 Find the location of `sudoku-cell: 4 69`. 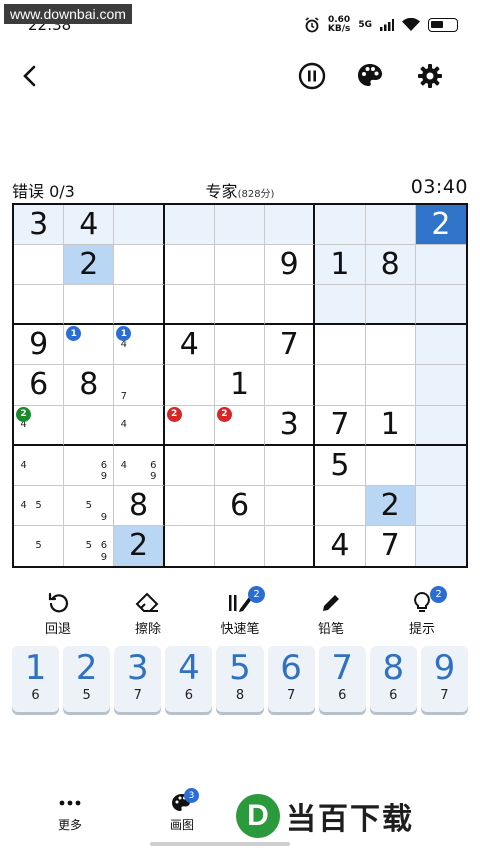

sudoku-cell: 4 69 is located at coordinates (139, 465).